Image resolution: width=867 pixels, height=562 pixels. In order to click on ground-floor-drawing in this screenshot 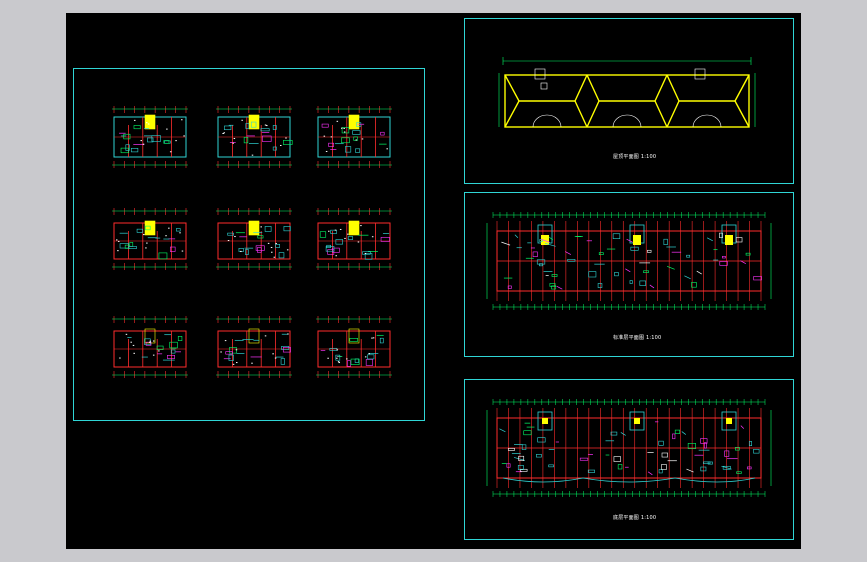, I will do `click(629, 448)`.